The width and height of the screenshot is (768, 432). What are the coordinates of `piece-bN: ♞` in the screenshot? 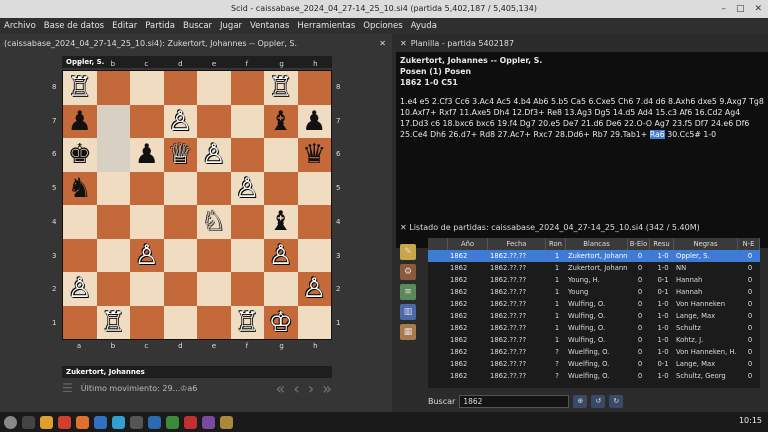 It's located at (80, 188).